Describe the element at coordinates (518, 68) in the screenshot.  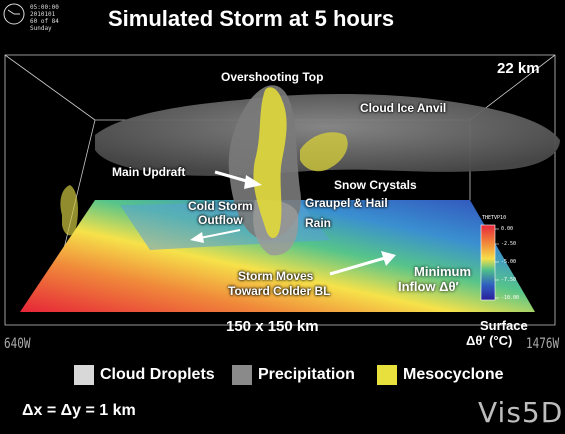
I see `height-label: 22 km` at that location.